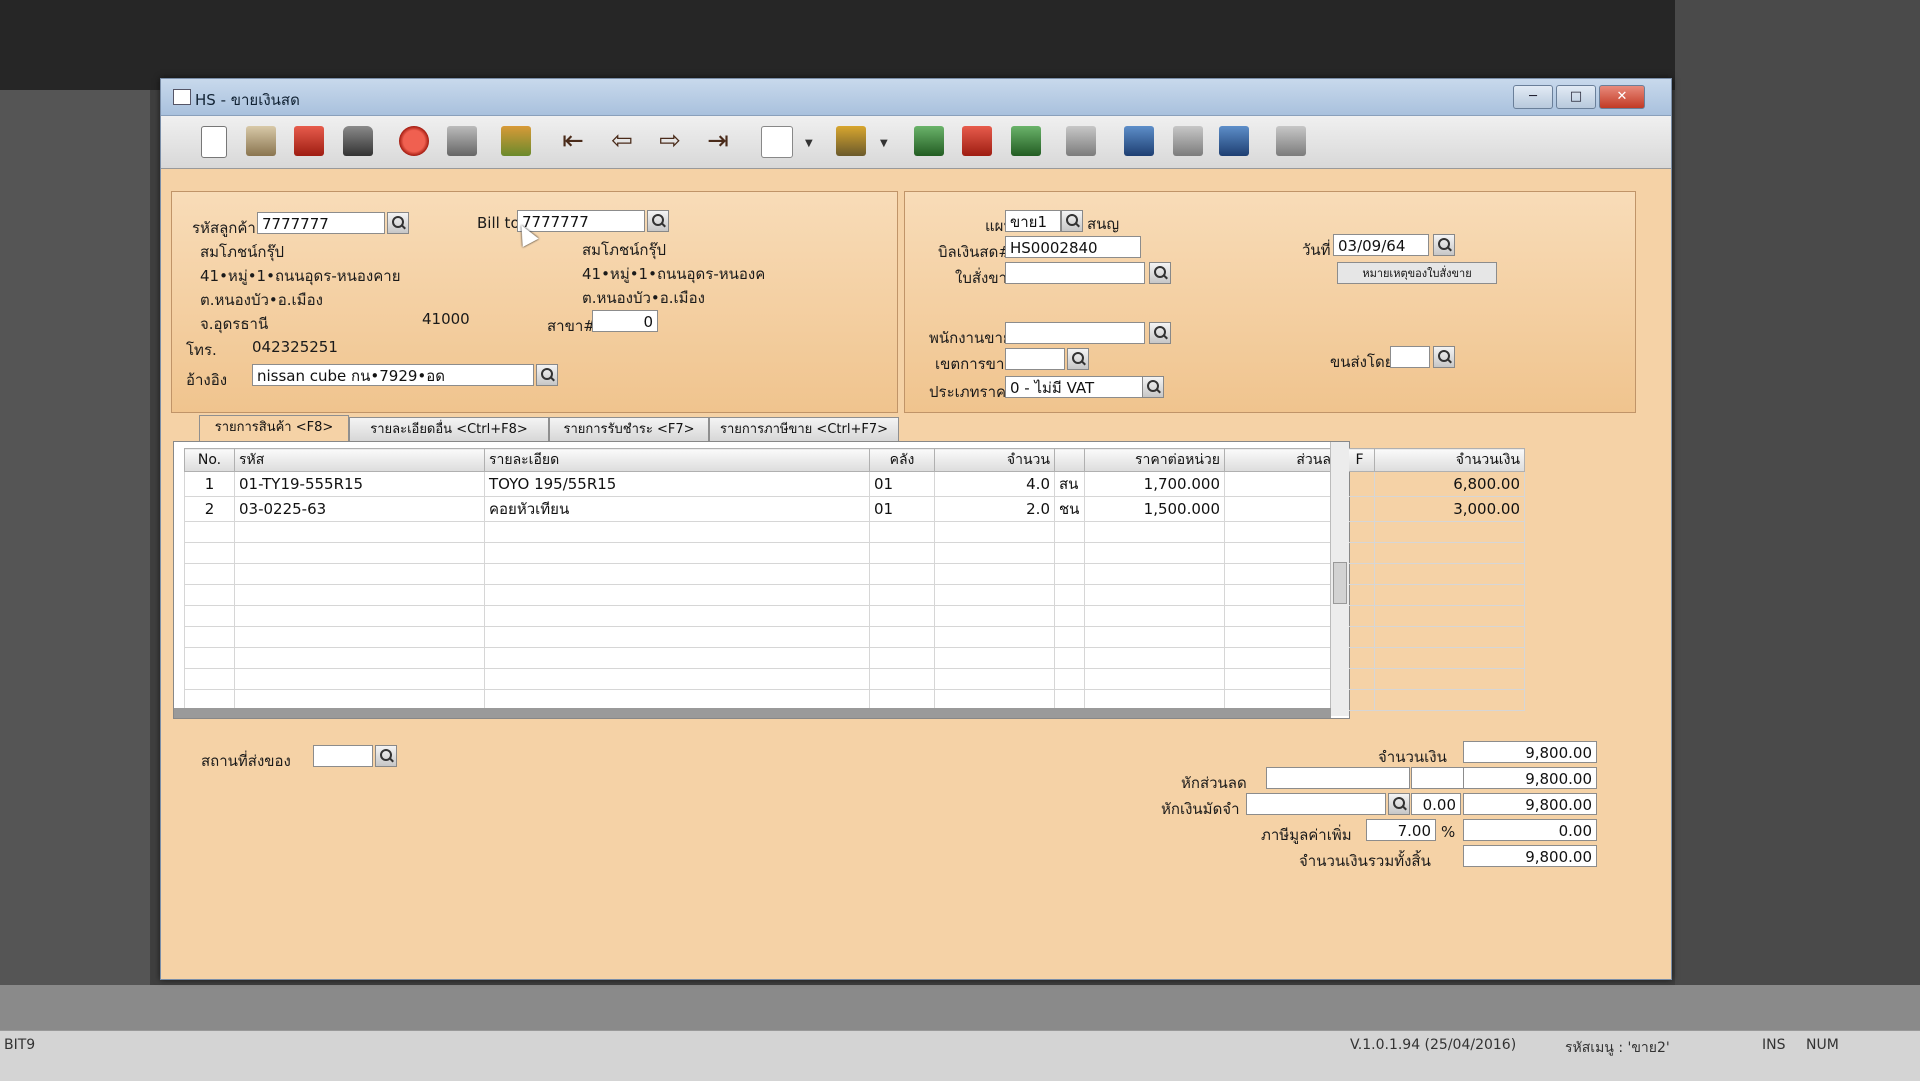 The width and height of the screenshot is (1920, 1081). Describe the element at coordinates (1075, 273) in the screenshot. I see `sales-order-input` at that location.